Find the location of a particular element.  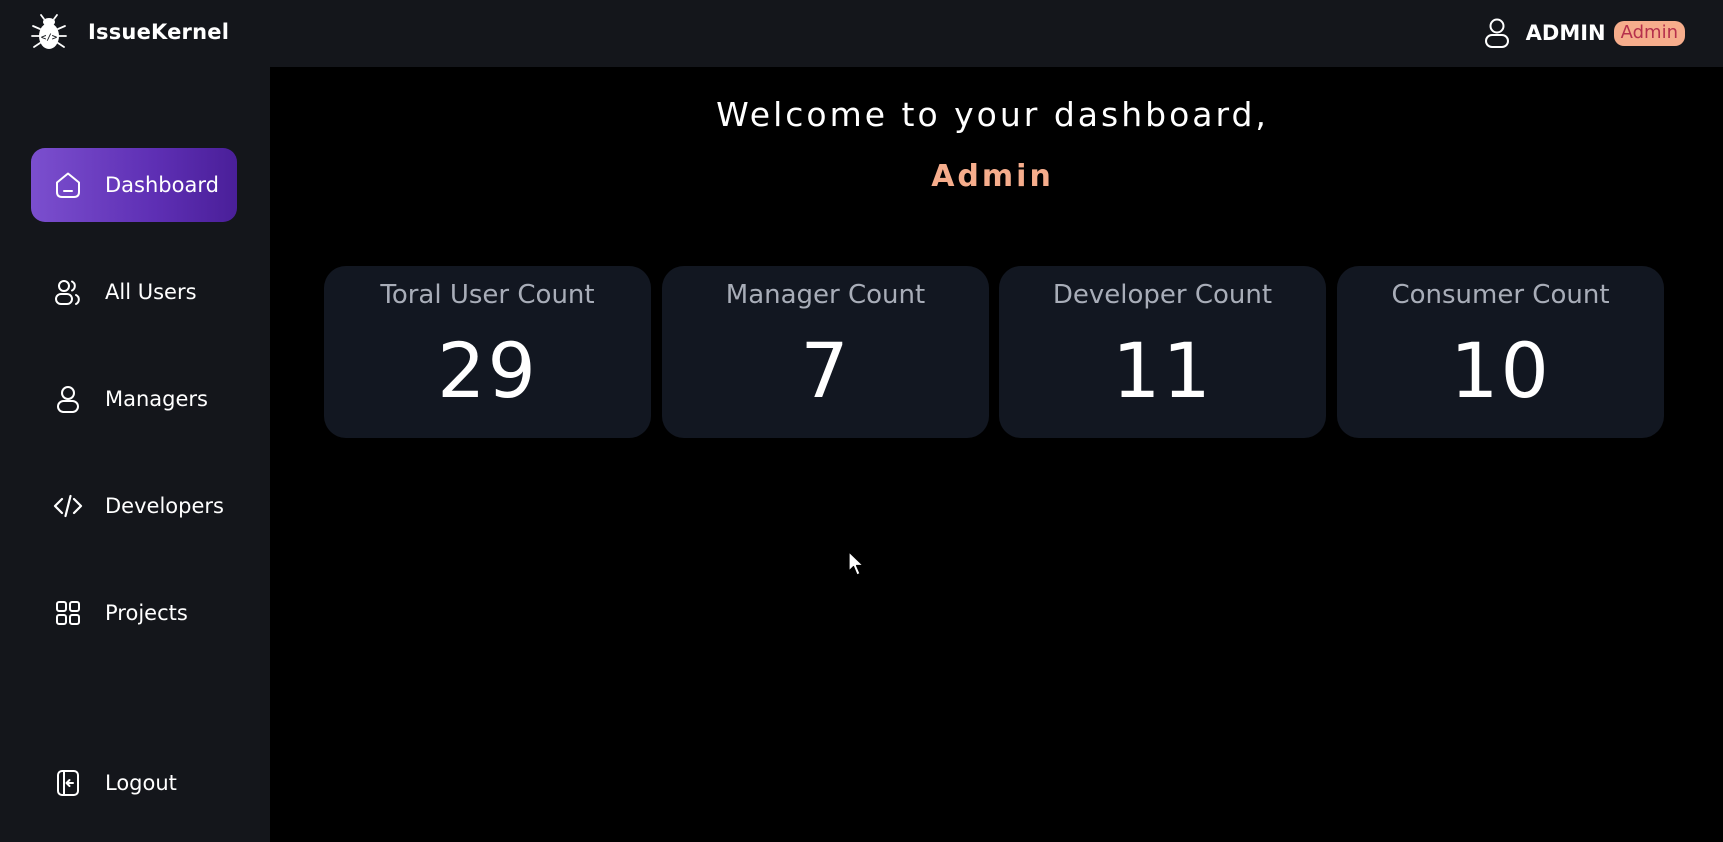

user-menu: ADMIN Admin is located at coordinates (1583, 33).